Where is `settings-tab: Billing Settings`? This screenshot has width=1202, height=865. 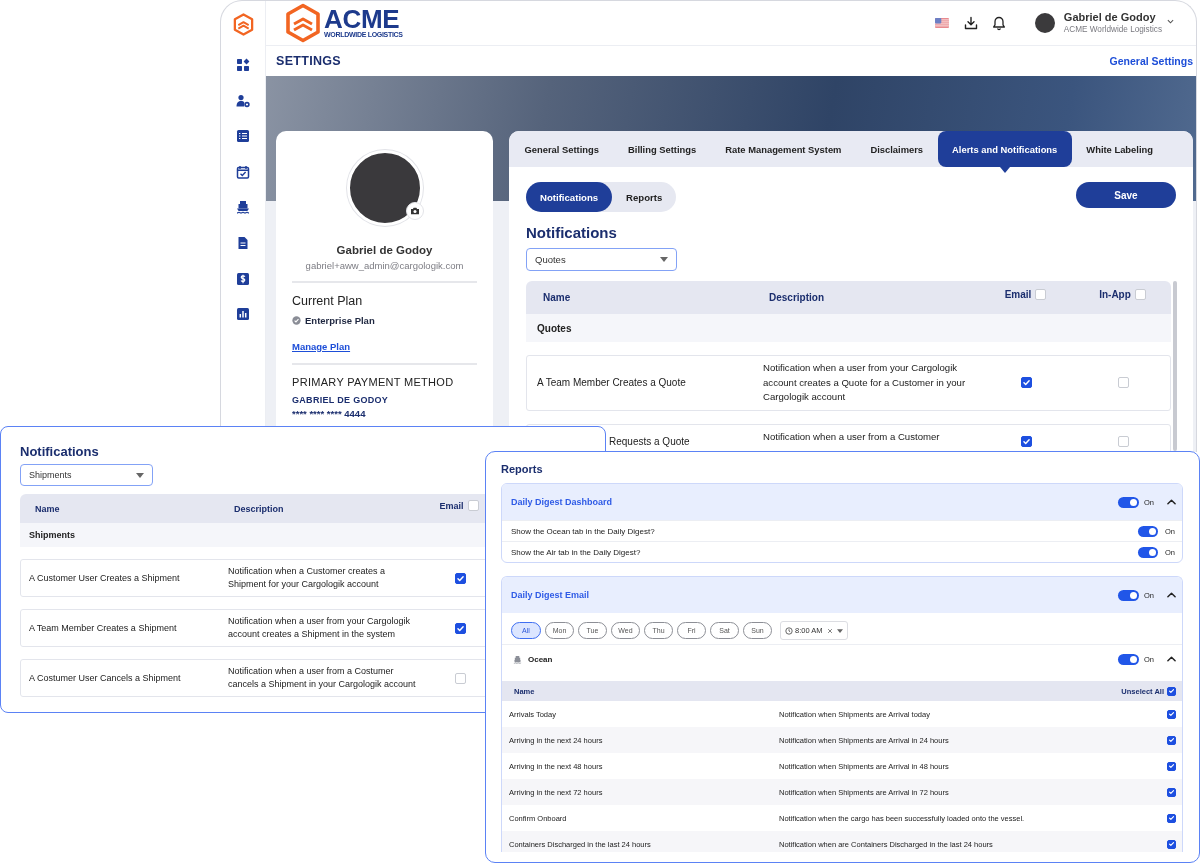
settings-tab: Billing Settings is located at coordinates (662, 149).